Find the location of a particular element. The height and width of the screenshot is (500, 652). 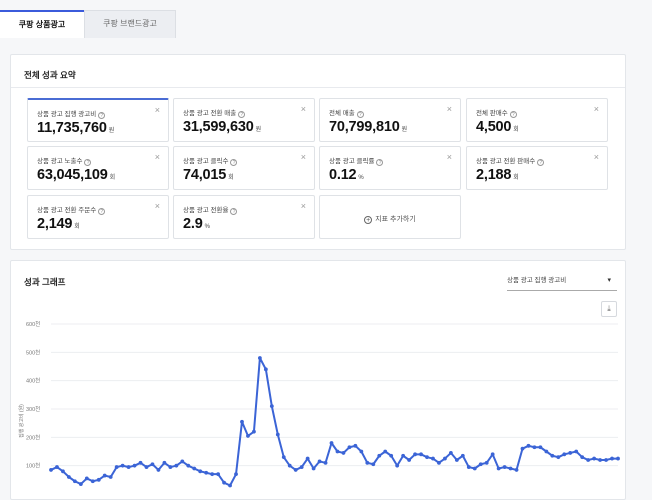

metric-card: 전체 매출? × 70,799,810 원 is located at coordinates (390, 120).